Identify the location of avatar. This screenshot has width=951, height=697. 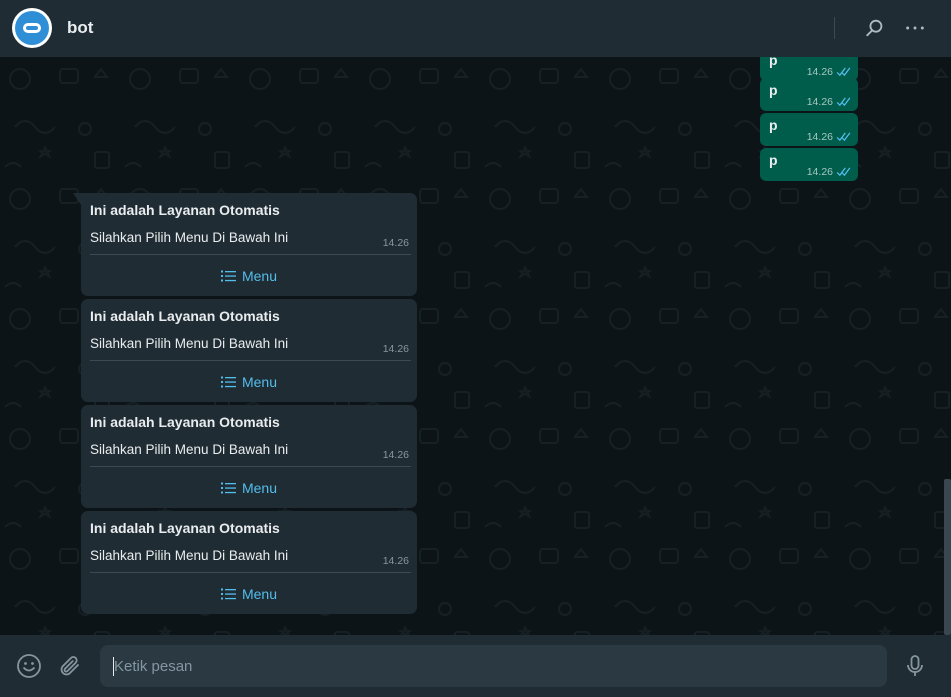
(32, 28).